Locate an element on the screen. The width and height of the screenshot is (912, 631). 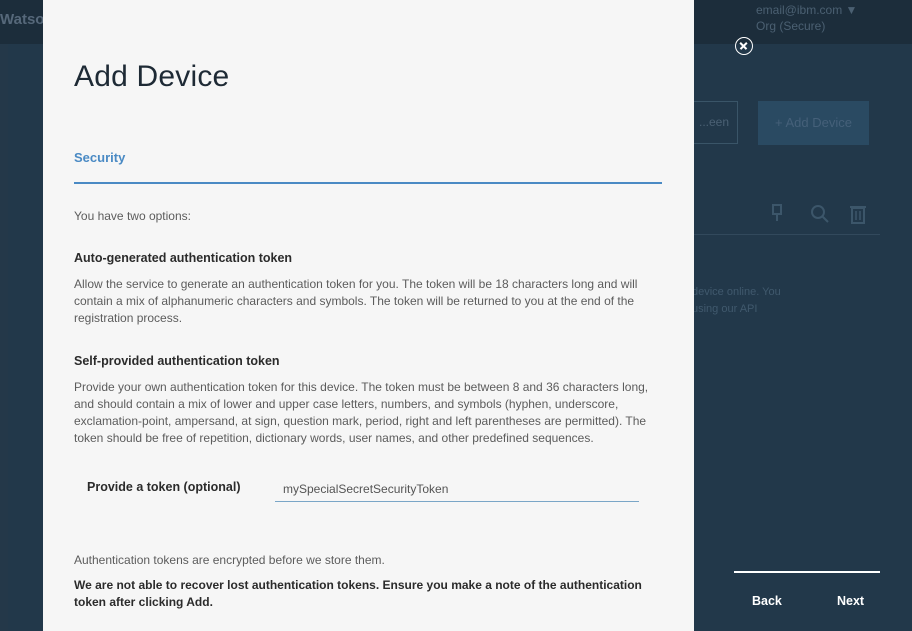
background-text-line: using our API is located at coordinates (725, 309).